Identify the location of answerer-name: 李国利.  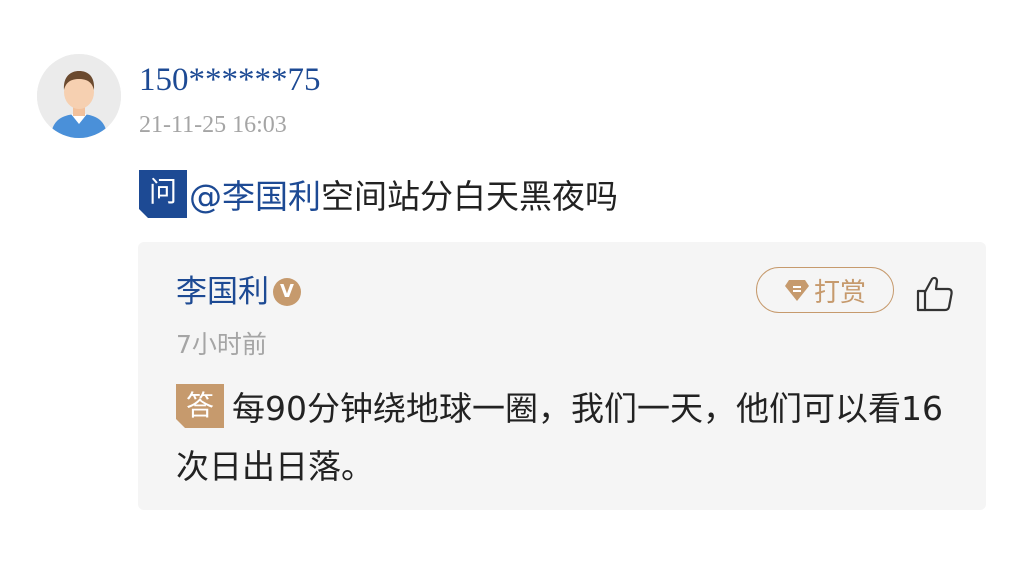
(222, 292).